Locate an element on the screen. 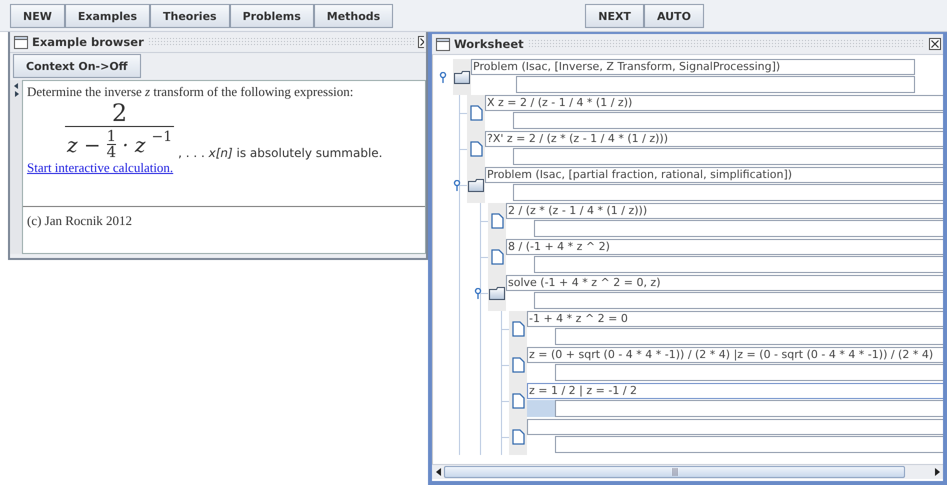 The height and width of the screenshot is (485, 947). toolbar-button: NEXT is located at coordinates (614, 16).